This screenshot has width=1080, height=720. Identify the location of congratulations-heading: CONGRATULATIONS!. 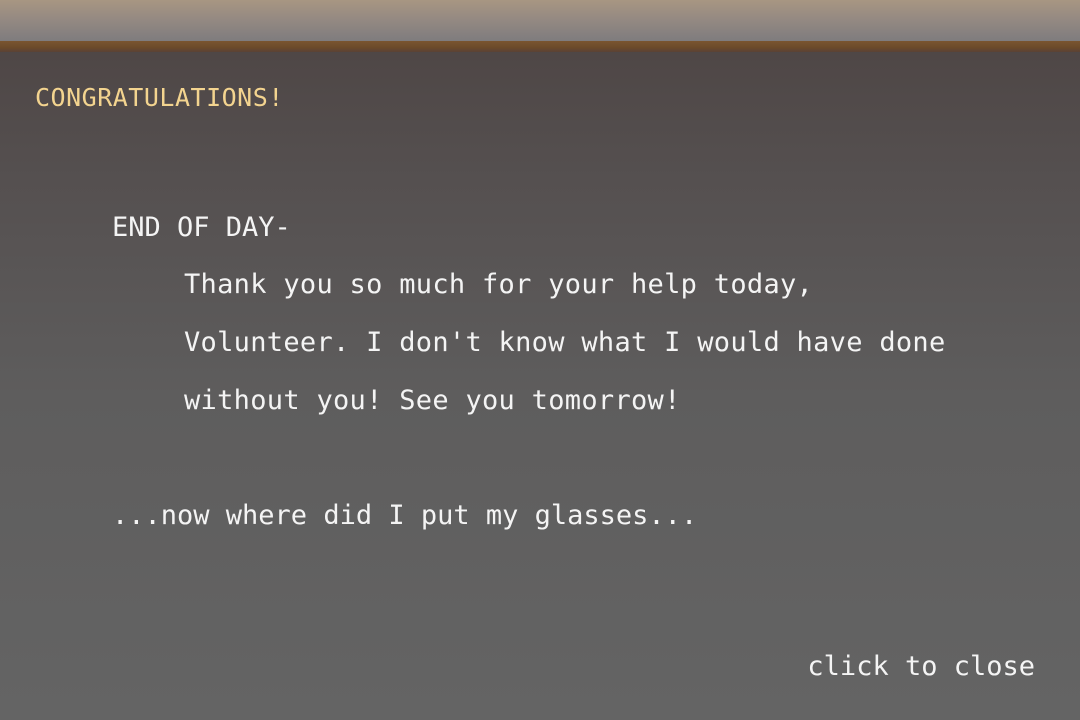
(159, 97).